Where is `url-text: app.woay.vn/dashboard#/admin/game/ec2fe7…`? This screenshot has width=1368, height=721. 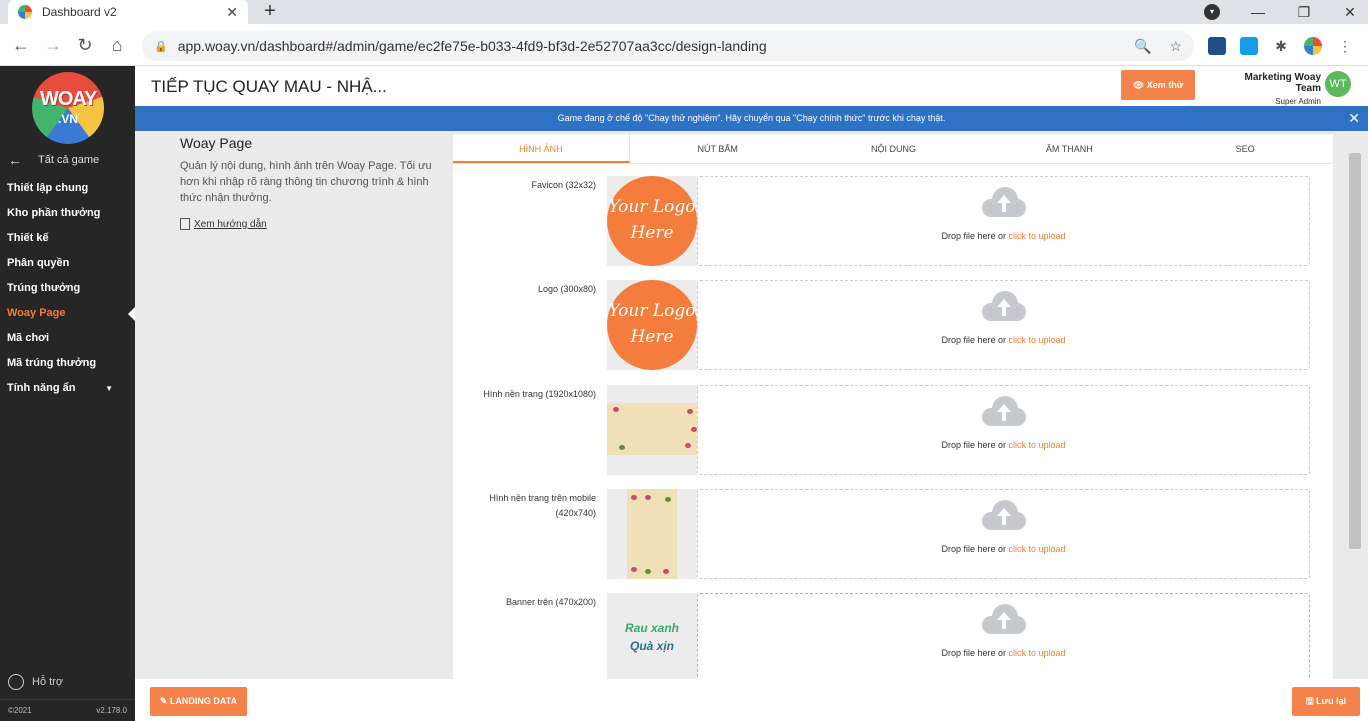
url-text: app.woay.vn/dashboard#/admin/game/ec2fe7… is located at coordinates (472, 46).